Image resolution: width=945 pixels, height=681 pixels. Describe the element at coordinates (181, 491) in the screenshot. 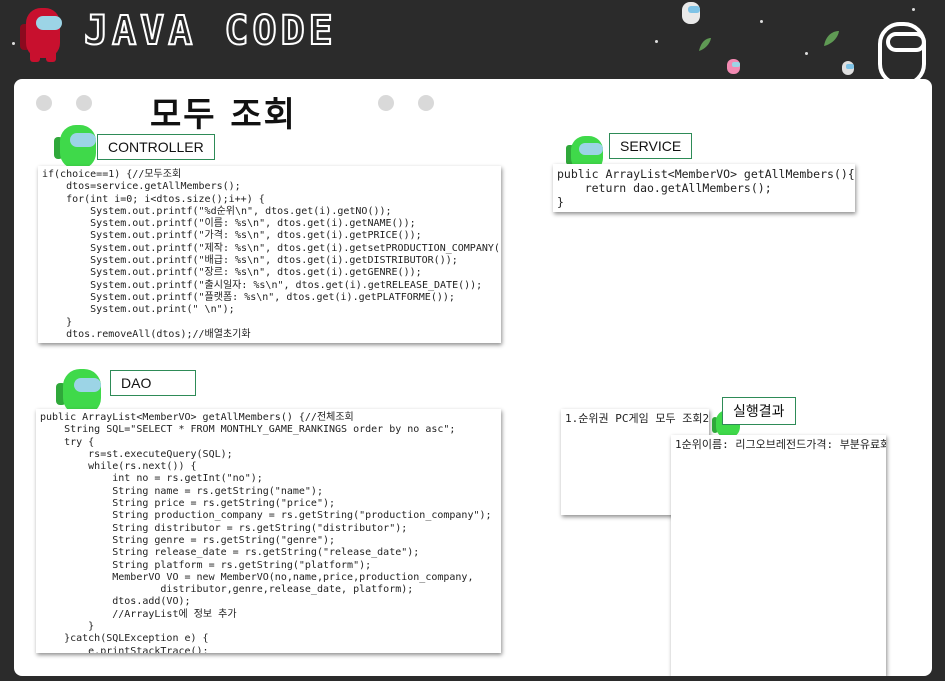

I see `code-line: String name = rs.getString("name");` at that location.